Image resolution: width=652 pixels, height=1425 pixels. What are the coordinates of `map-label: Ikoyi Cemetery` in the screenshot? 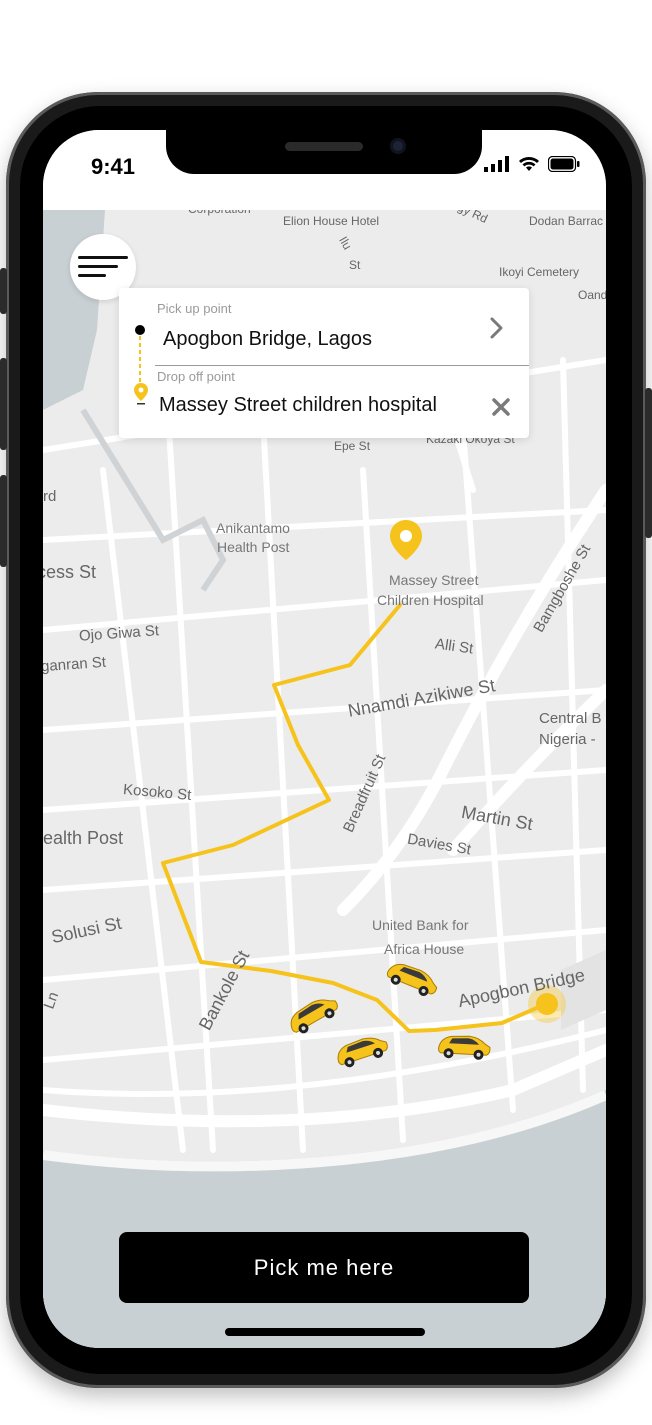 It's located at (539, 272).